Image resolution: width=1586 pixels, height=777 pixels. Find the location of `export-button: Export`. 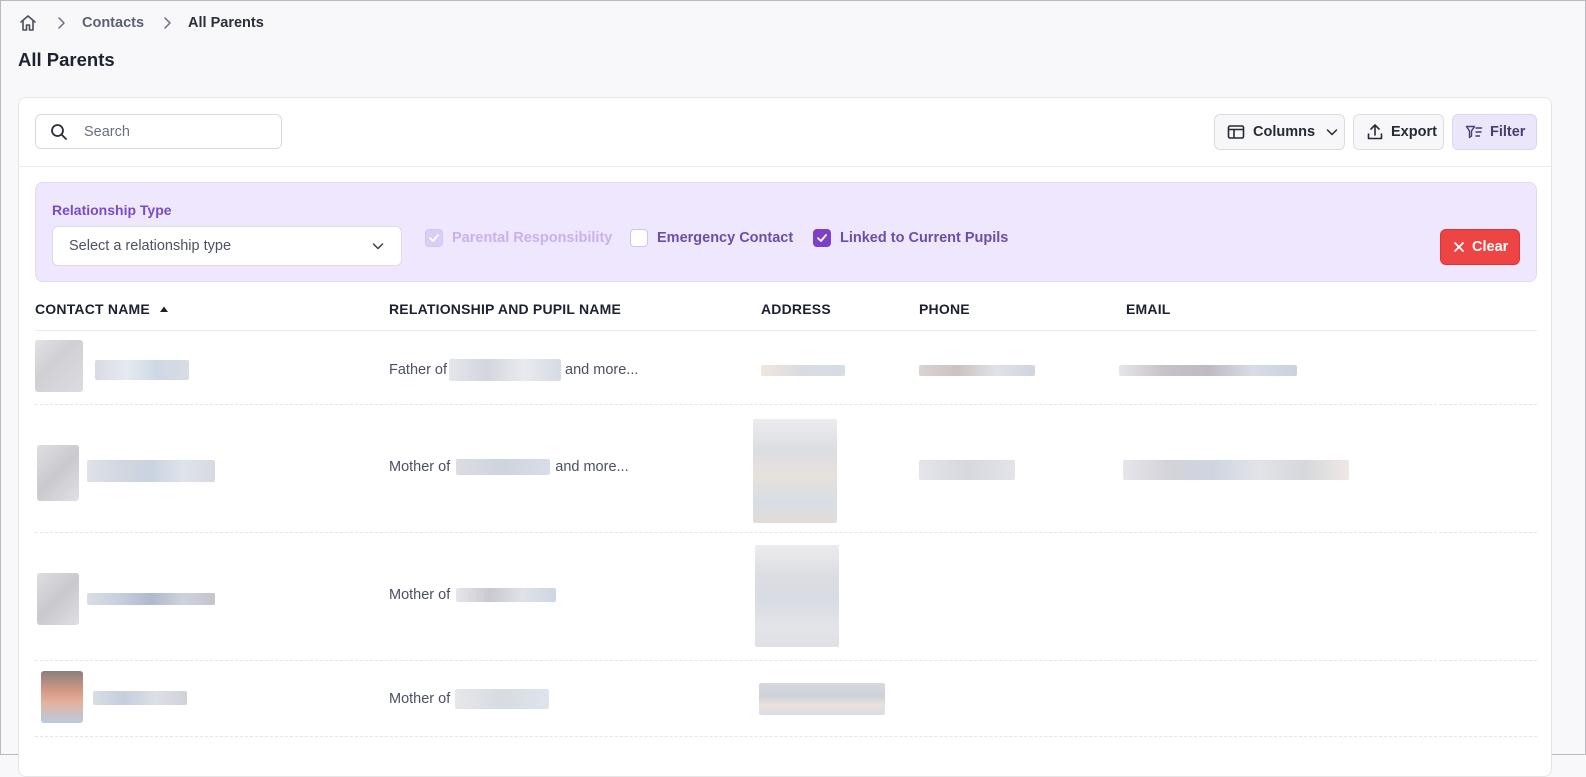

export-button: Export is located at coordinates (1398, 132).